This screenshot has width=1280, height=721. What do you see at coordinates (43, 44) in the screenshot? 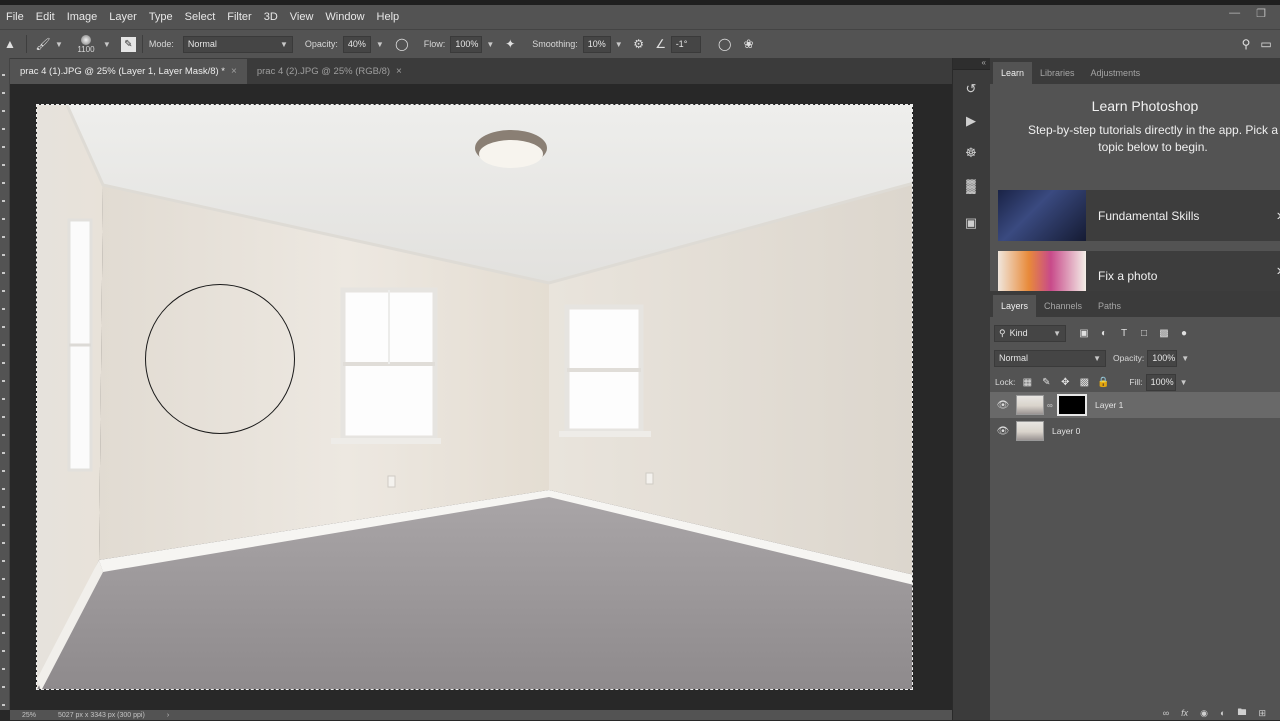
I see `brush-icon: 🖌` at bounding box center [43, 44].